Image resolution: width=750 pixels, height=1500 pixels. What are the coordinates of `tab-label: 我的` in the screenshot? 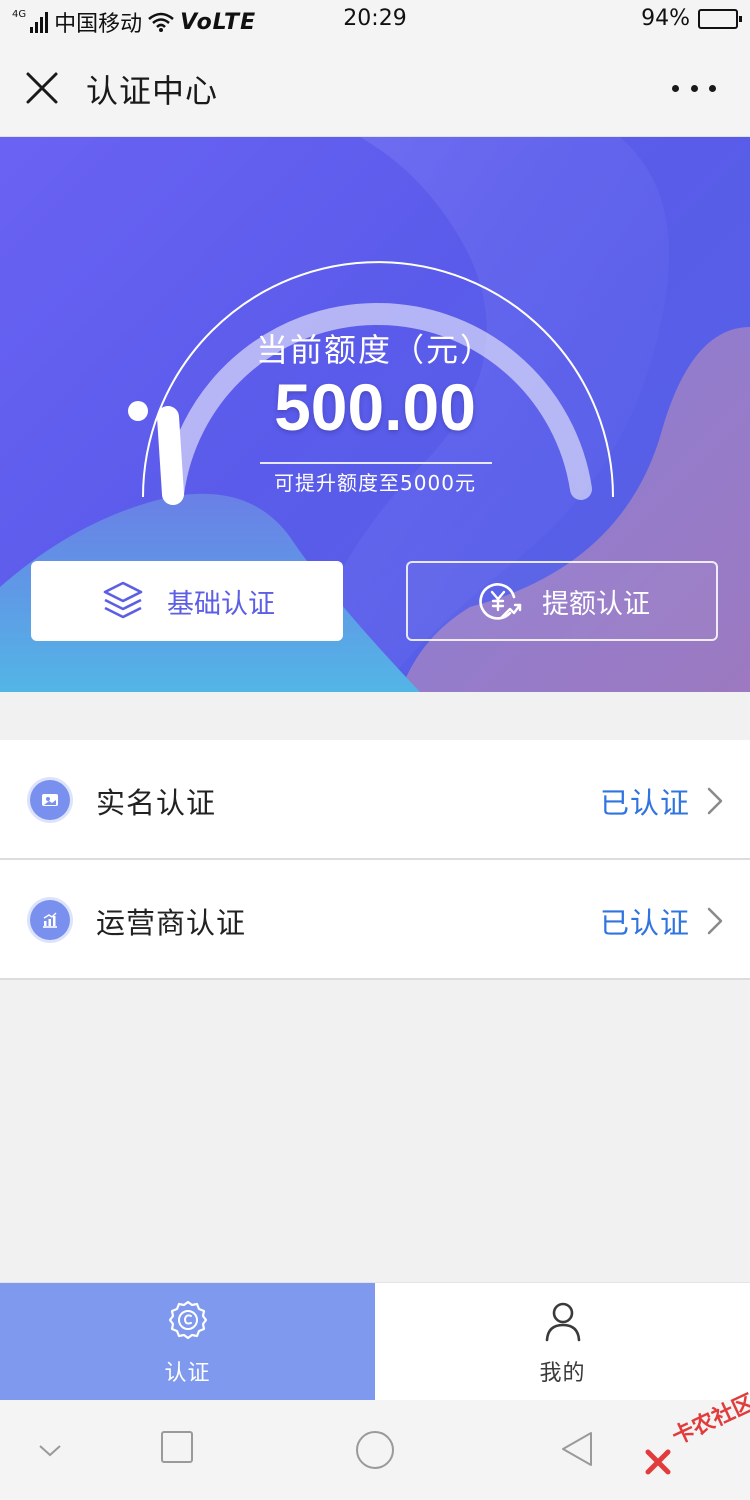 It's located at (562, 1373).